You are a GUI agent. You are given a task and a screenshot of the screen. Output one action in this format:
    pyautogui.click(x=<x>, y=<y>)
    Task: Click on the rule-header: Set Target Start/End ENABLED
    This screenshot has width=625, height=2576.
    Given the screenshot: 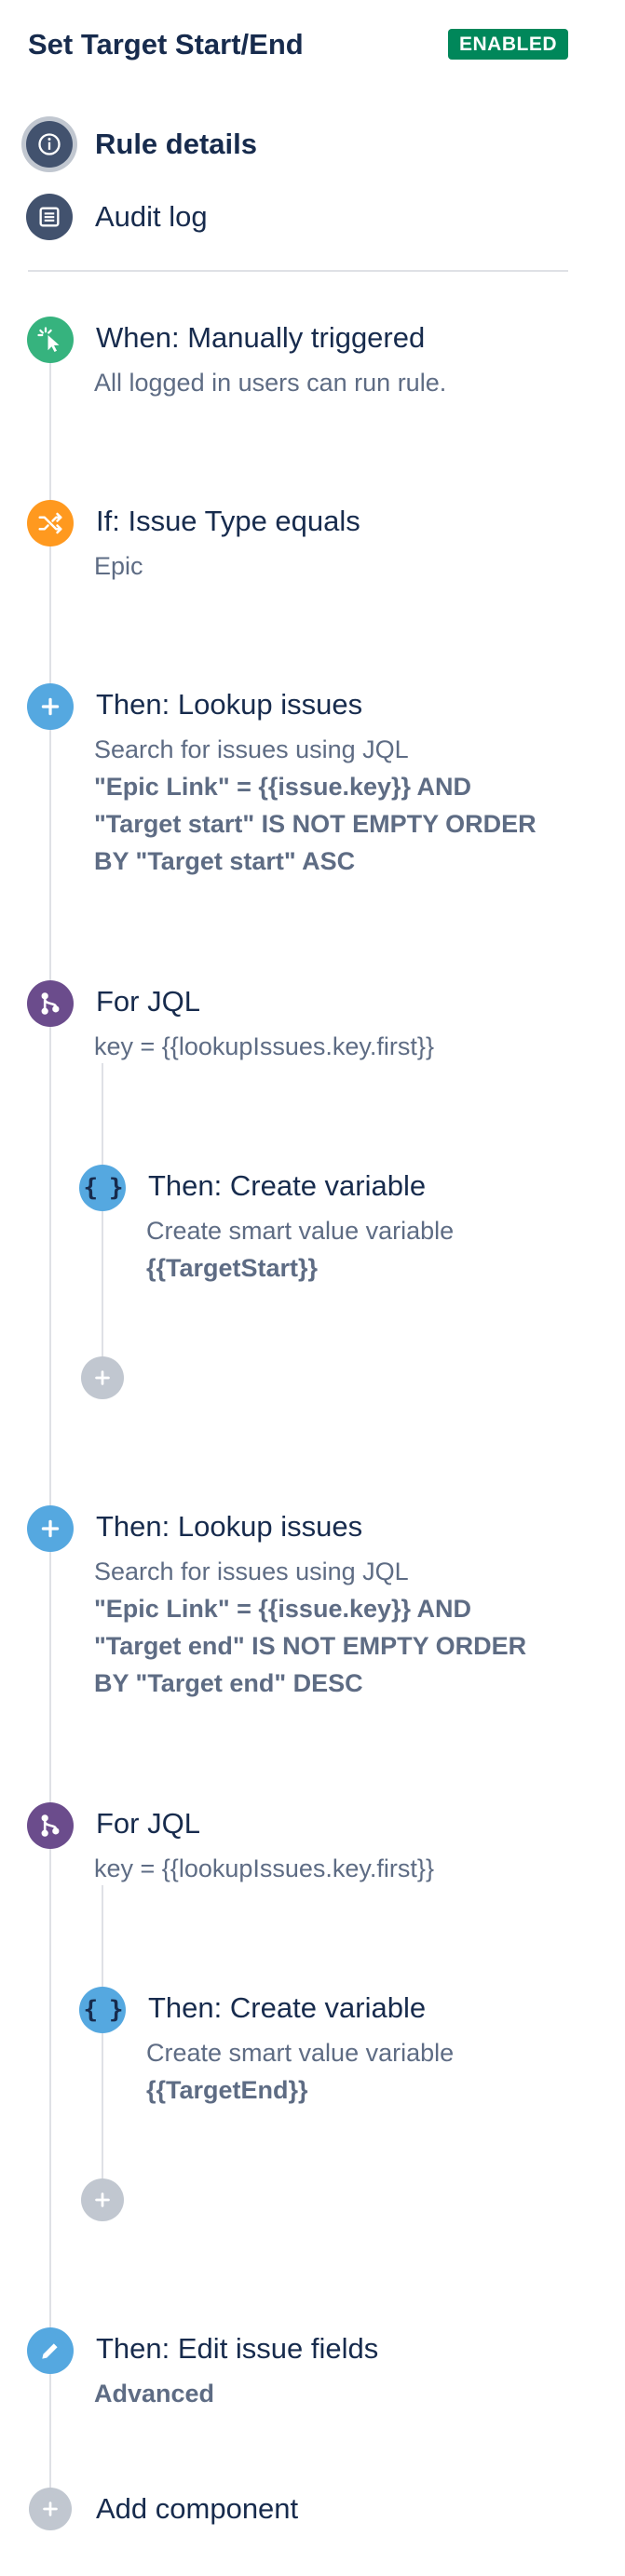 What is the action you would take?
    pyautogui.click(x=298, y=44)
    